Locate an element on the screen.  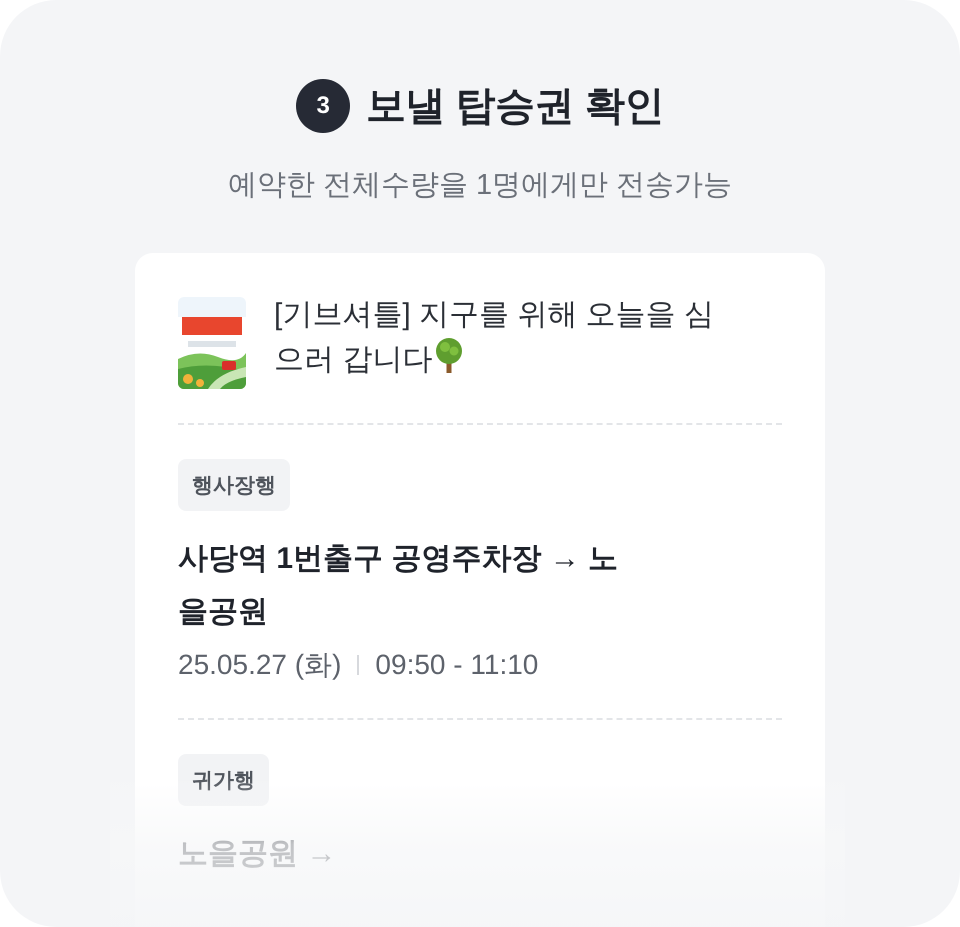
trip-time: 09:50 - 11:10 is located at coordinates (456, 665).